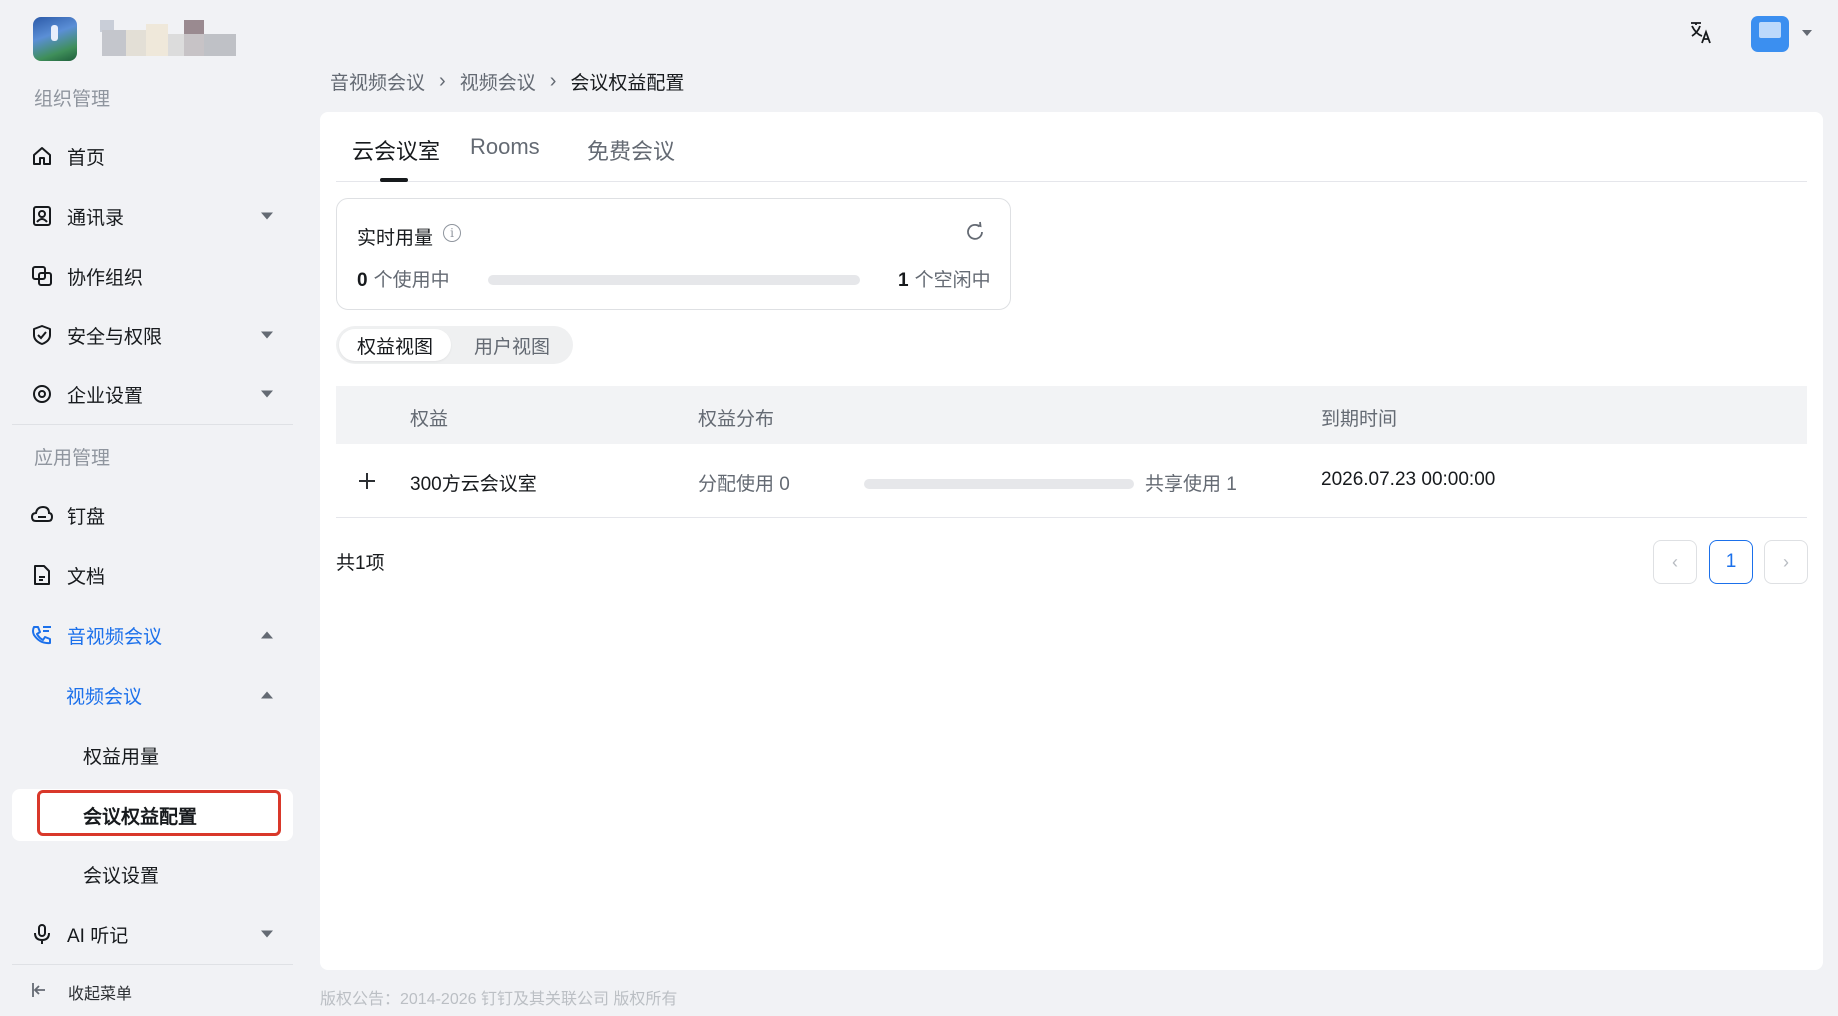 Image resolution: width=1838 pixels, height=1016 pixels. I want to click on table-header: 权益 权益分布 到期时间, so click(1071, 415).